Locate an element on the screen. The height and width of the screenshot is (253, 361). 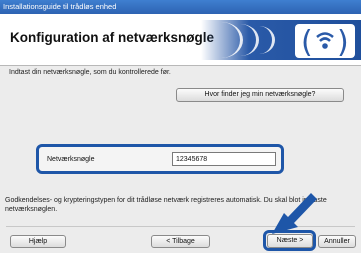
cancel-button: Annuller is located at coordinates (337, 241).